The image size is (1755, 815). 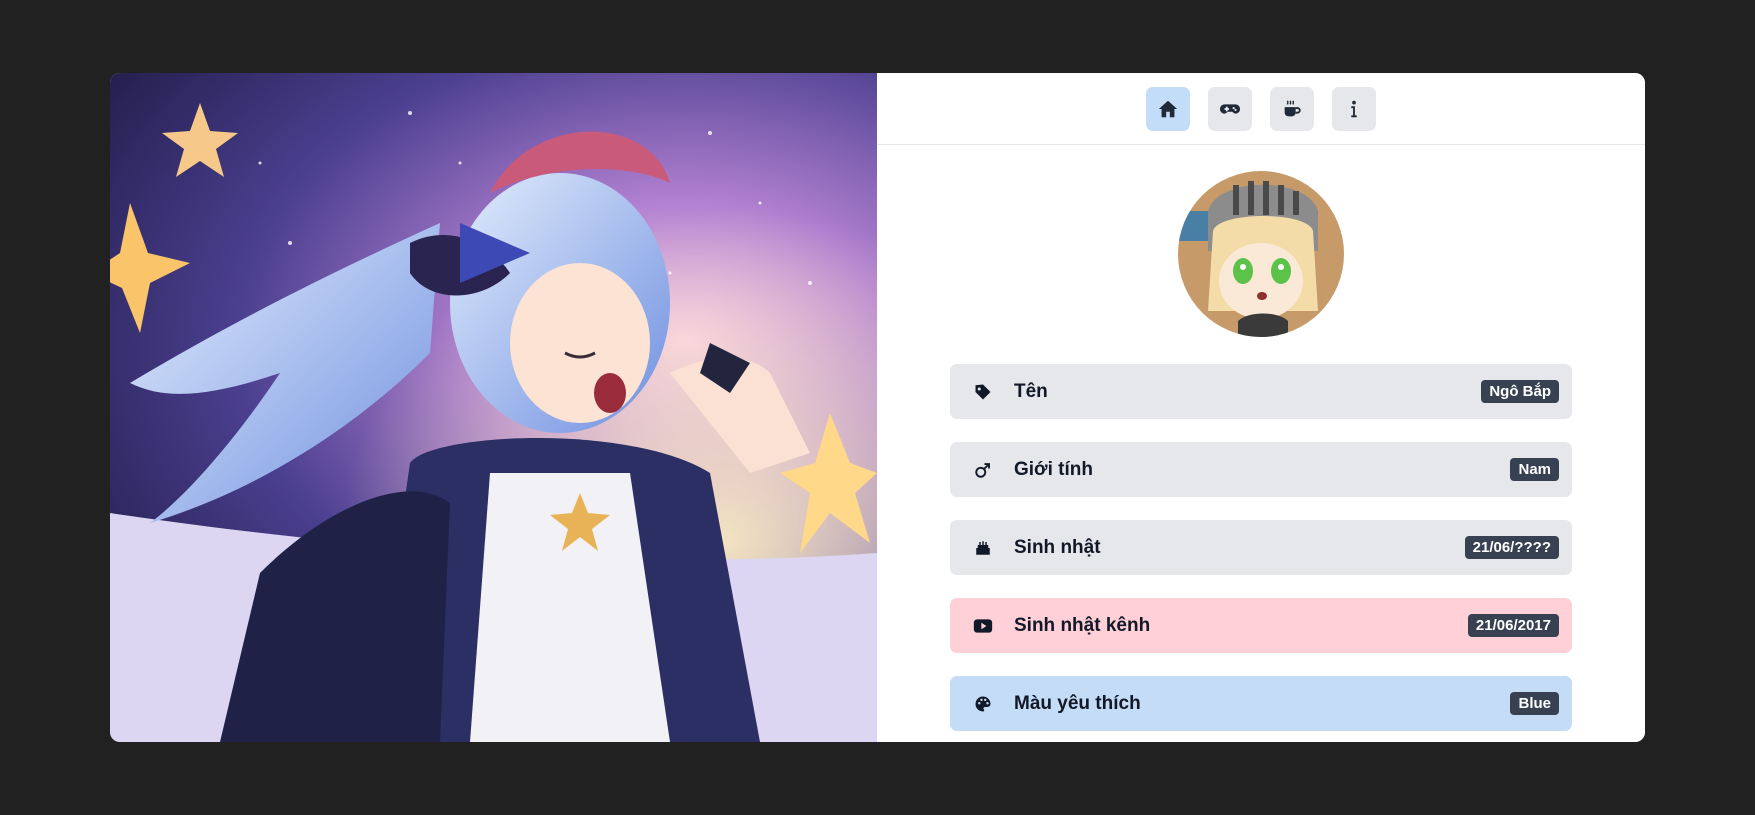 What do you see at coordinates (1534, 703) in the screenshot?
I see `row-value-badge: Blue` at bounding box center [1534, 703].